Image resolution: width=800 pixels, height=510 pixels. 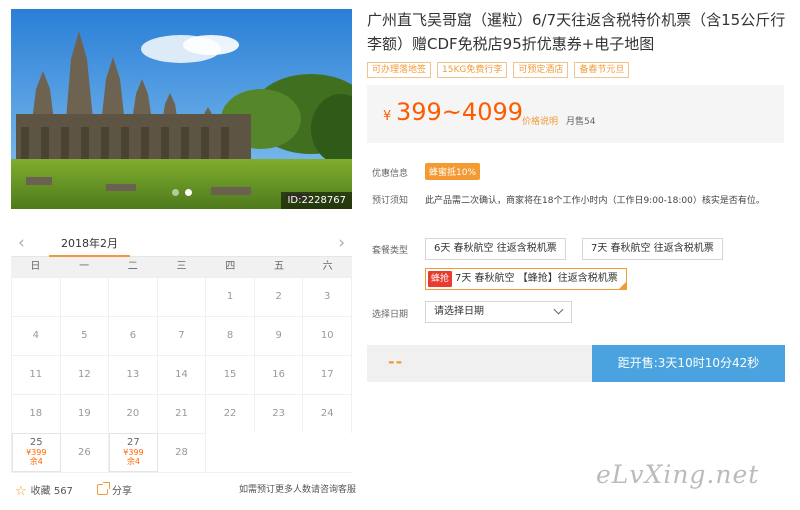 I want to click on day-number: 1, so click(x=230, y=296).